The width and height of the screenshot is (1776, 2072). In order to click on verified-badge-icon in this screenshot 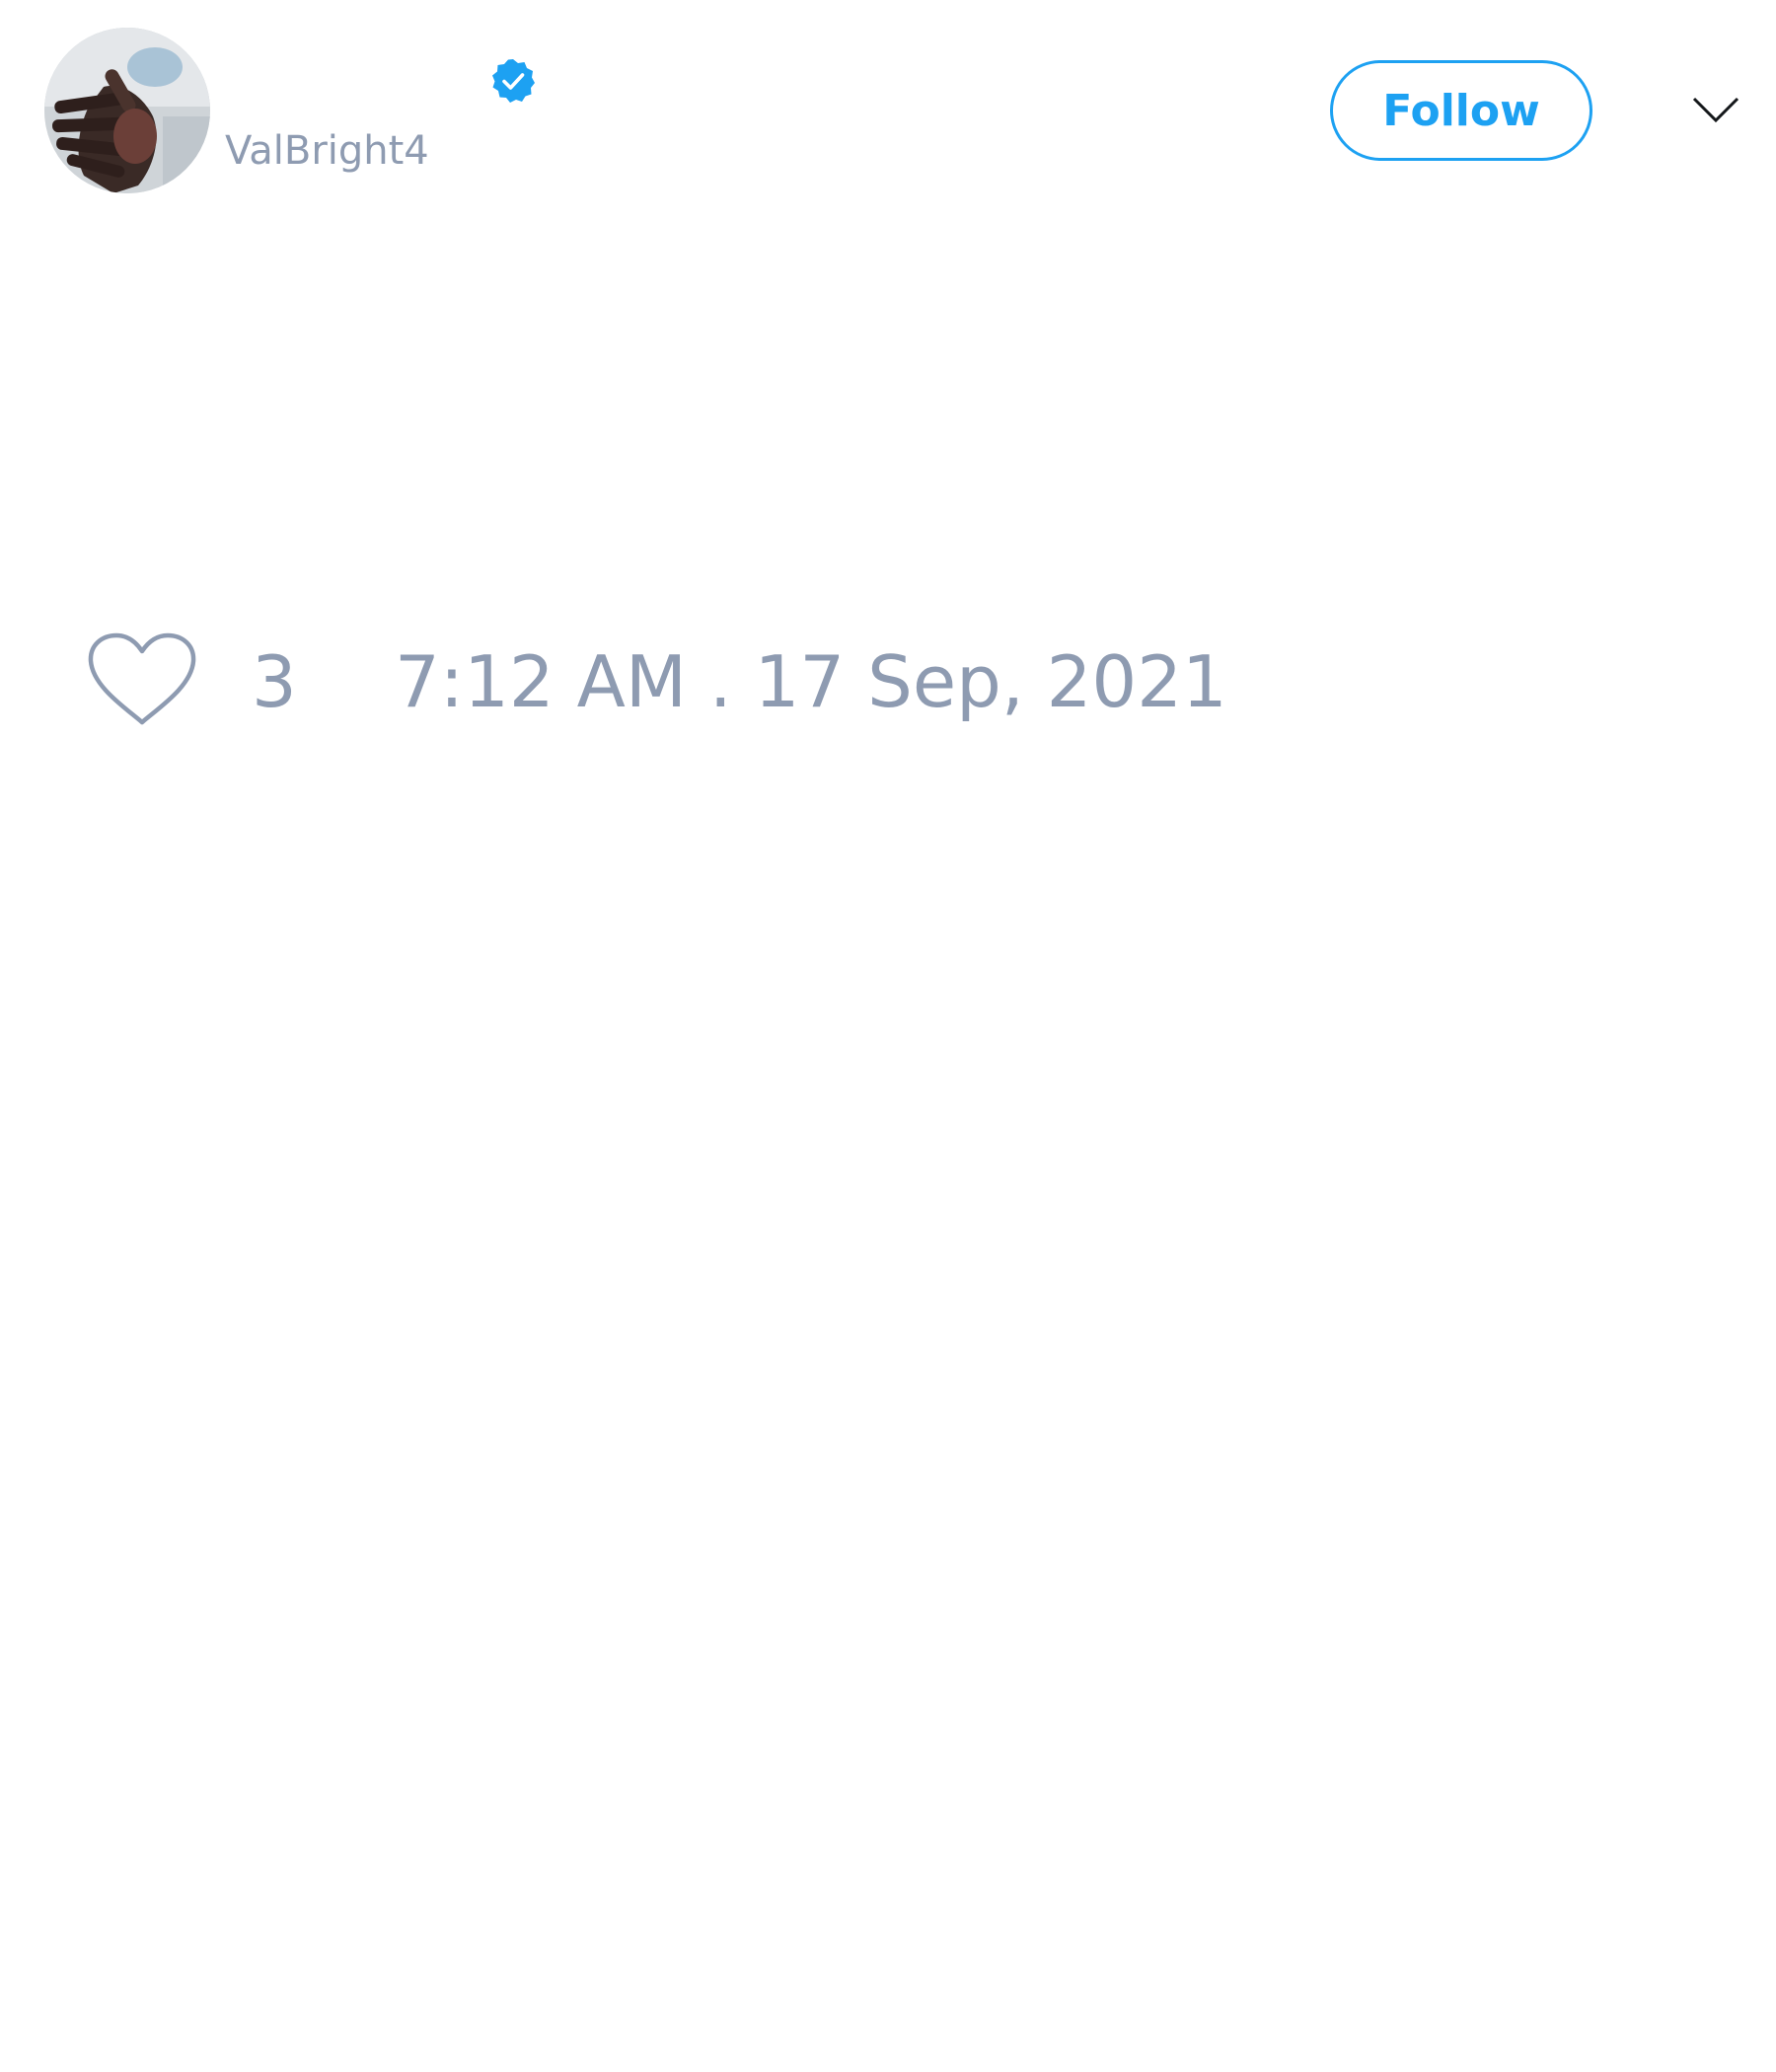, I will do `click(514, 81)`.